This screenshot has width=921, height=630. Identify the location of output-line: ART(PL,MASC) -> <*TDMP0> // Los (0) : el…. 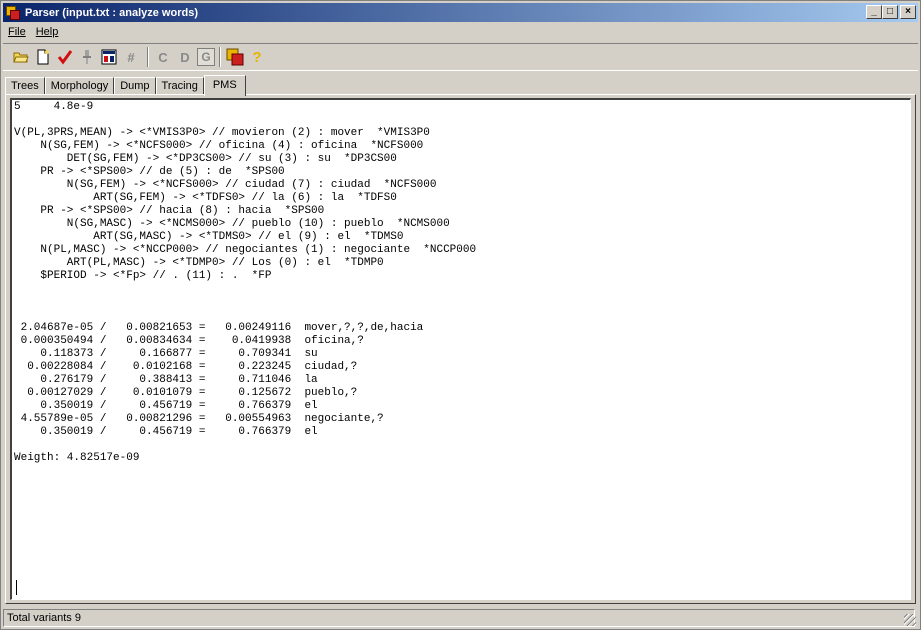
(199, 263).